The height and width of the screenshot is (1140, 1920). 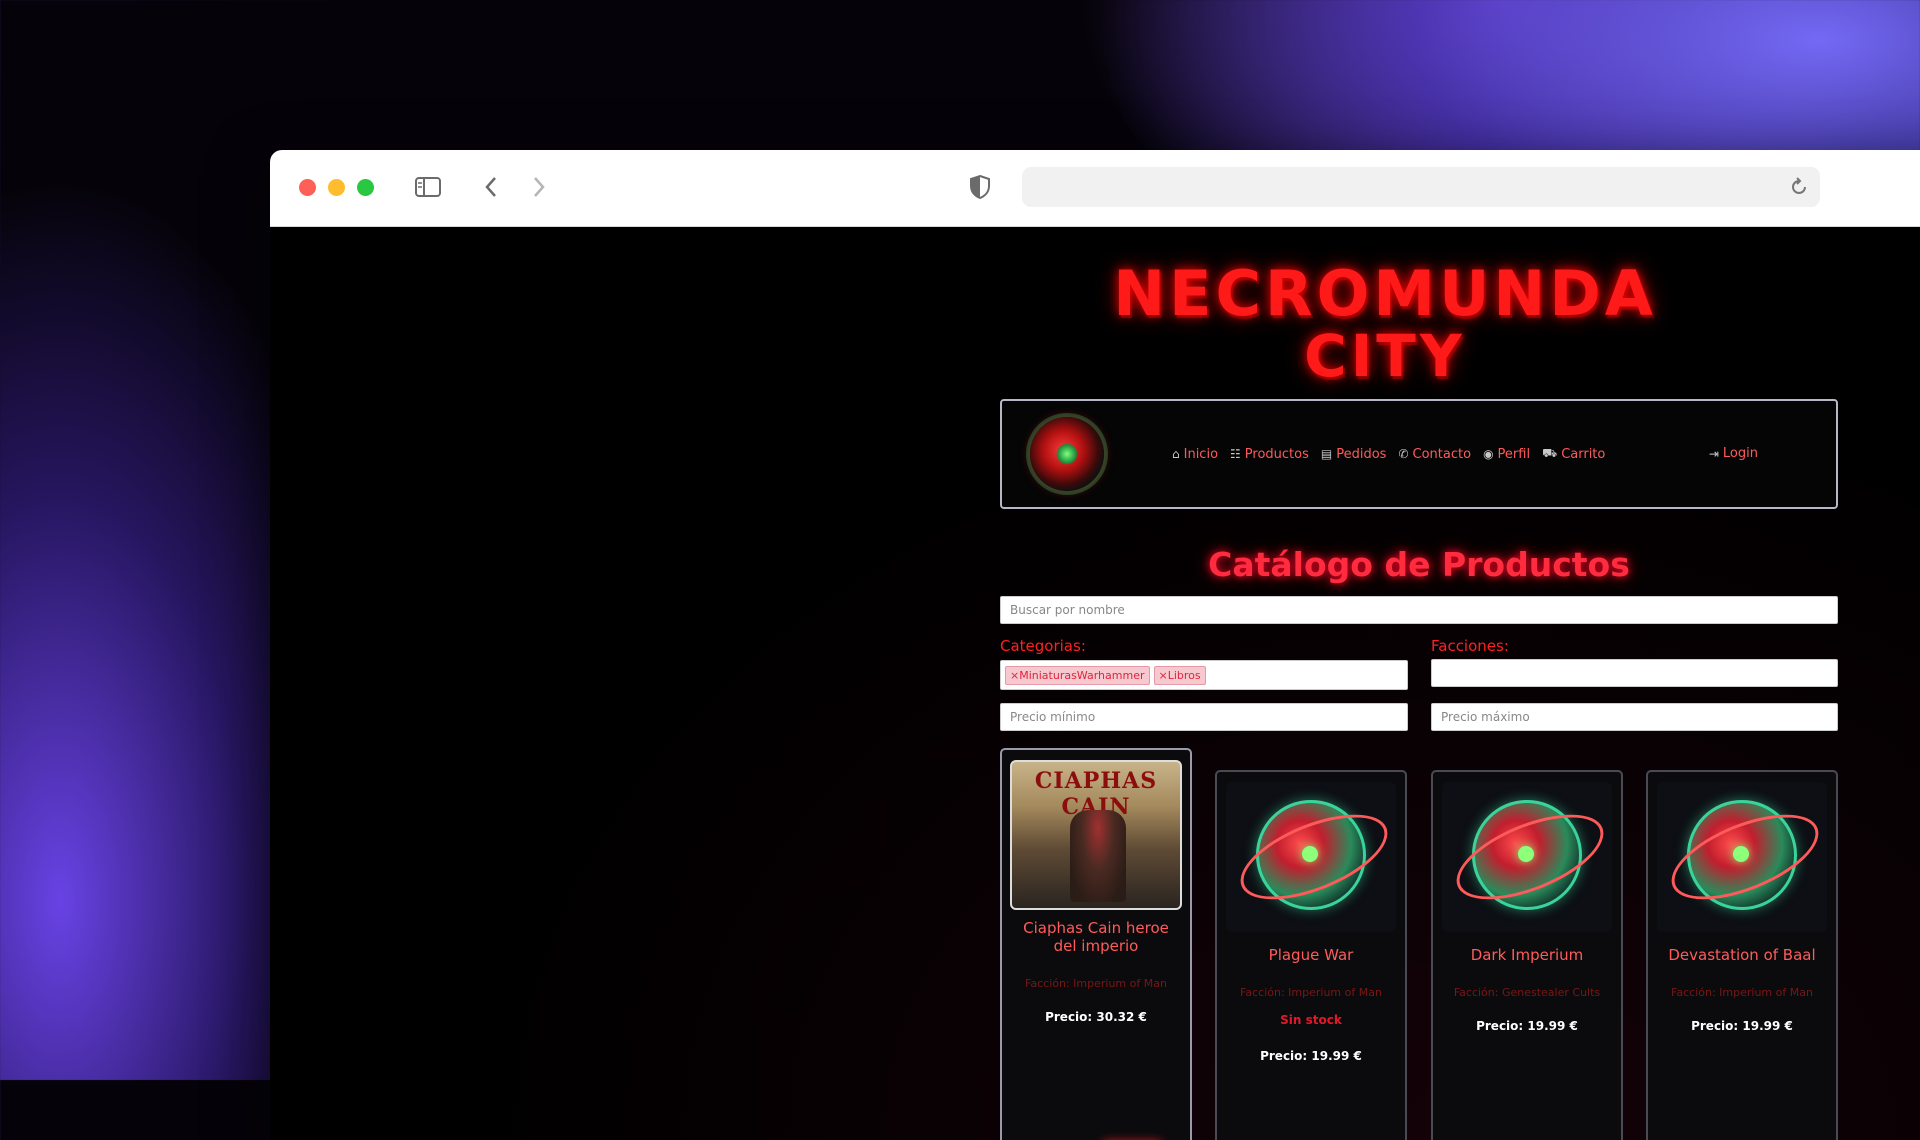 What do you see at coordinates (1276, 454) in the screenshot?
I see `nav-link-label: Productos` at bounding box center [1276, 454].